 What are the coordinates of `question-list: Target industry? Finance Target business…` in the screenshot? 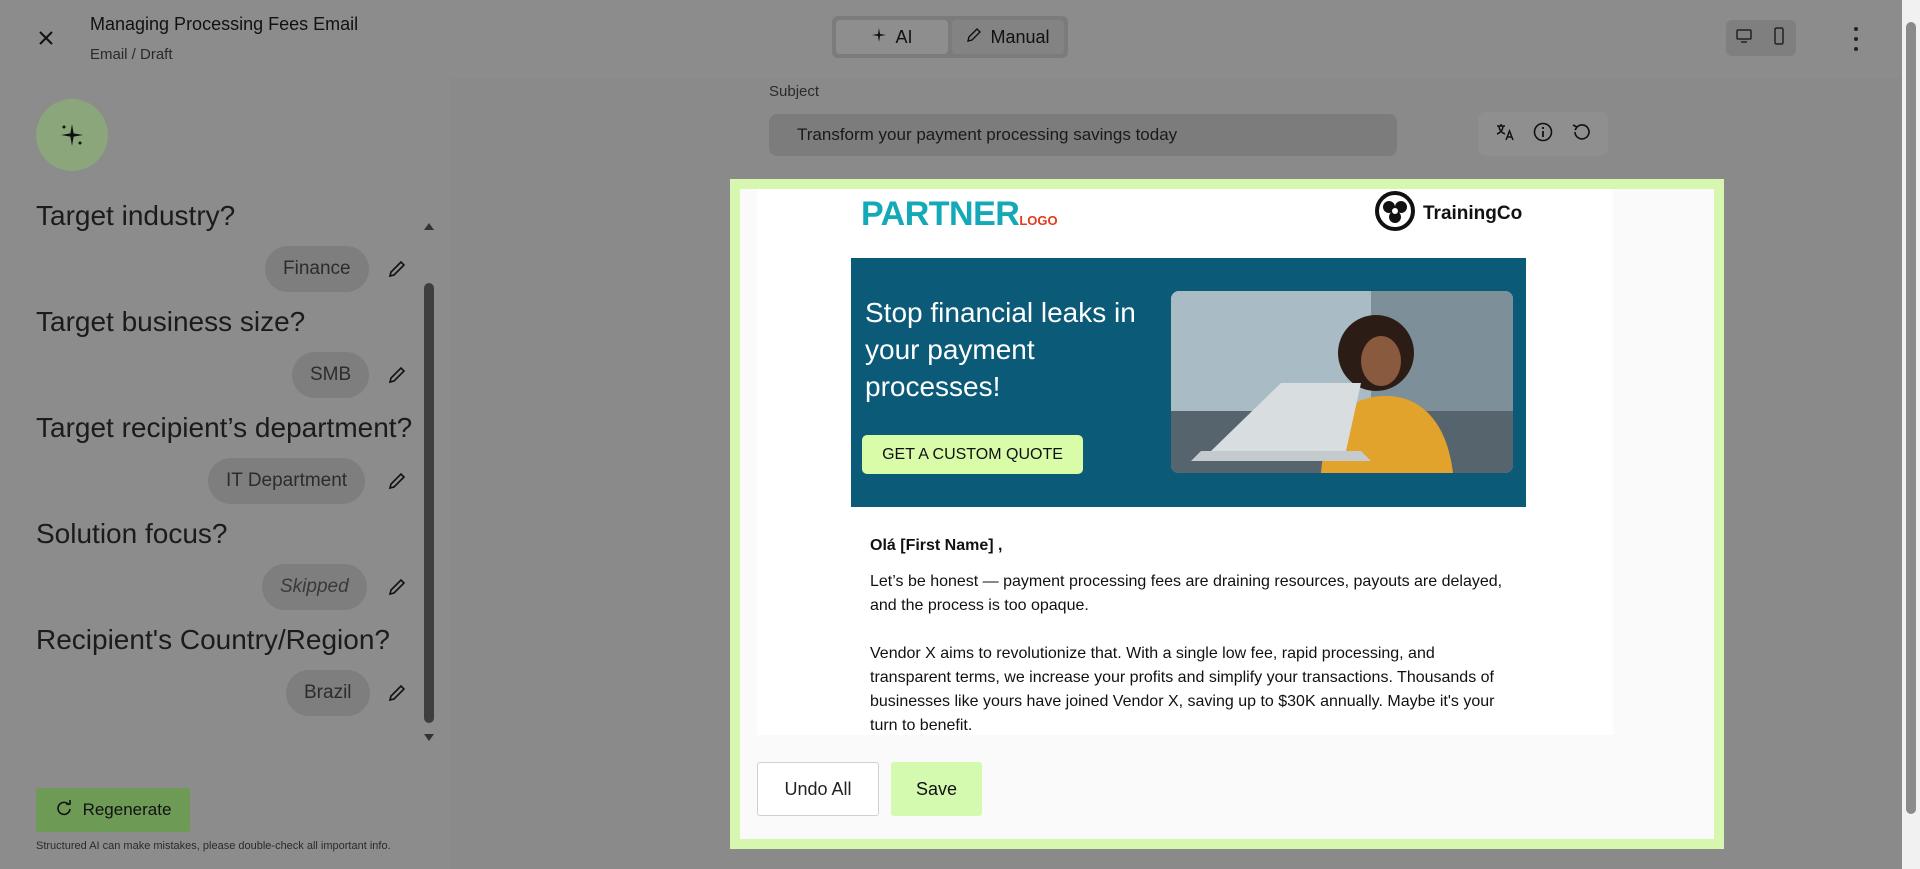 It's located at (210, 465).